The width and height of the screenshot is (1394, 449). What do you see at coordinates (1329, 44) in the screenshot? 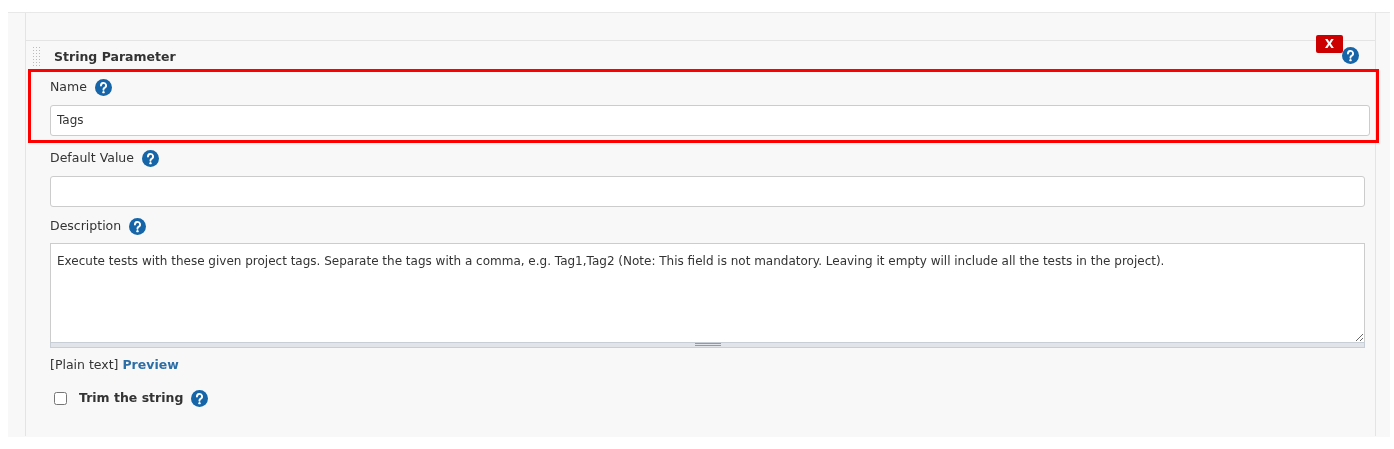
I see `delete-button: X` at bounding box center [1329, 44].